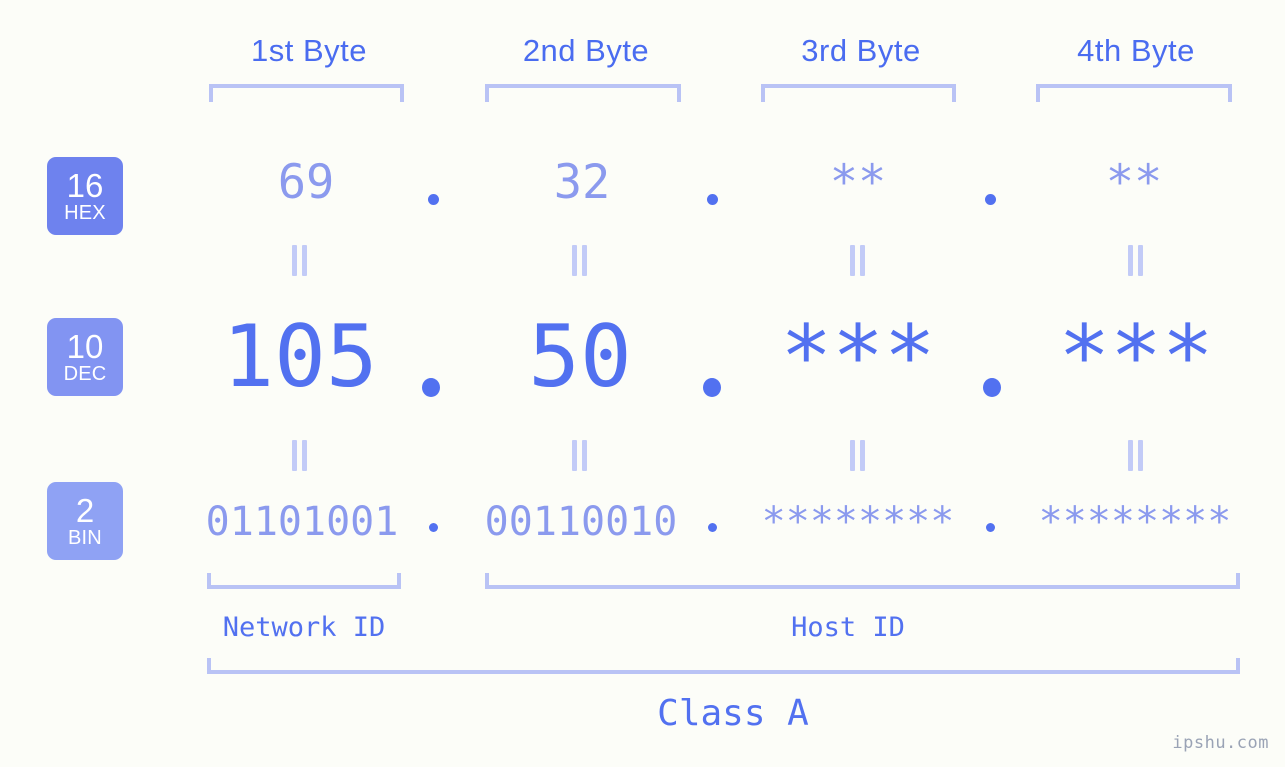 This screenshot has width=1285, height=767. Describe the element at coordinates (300, 357) in the screenshot. I see `dec-byte-1: 105` at that location.